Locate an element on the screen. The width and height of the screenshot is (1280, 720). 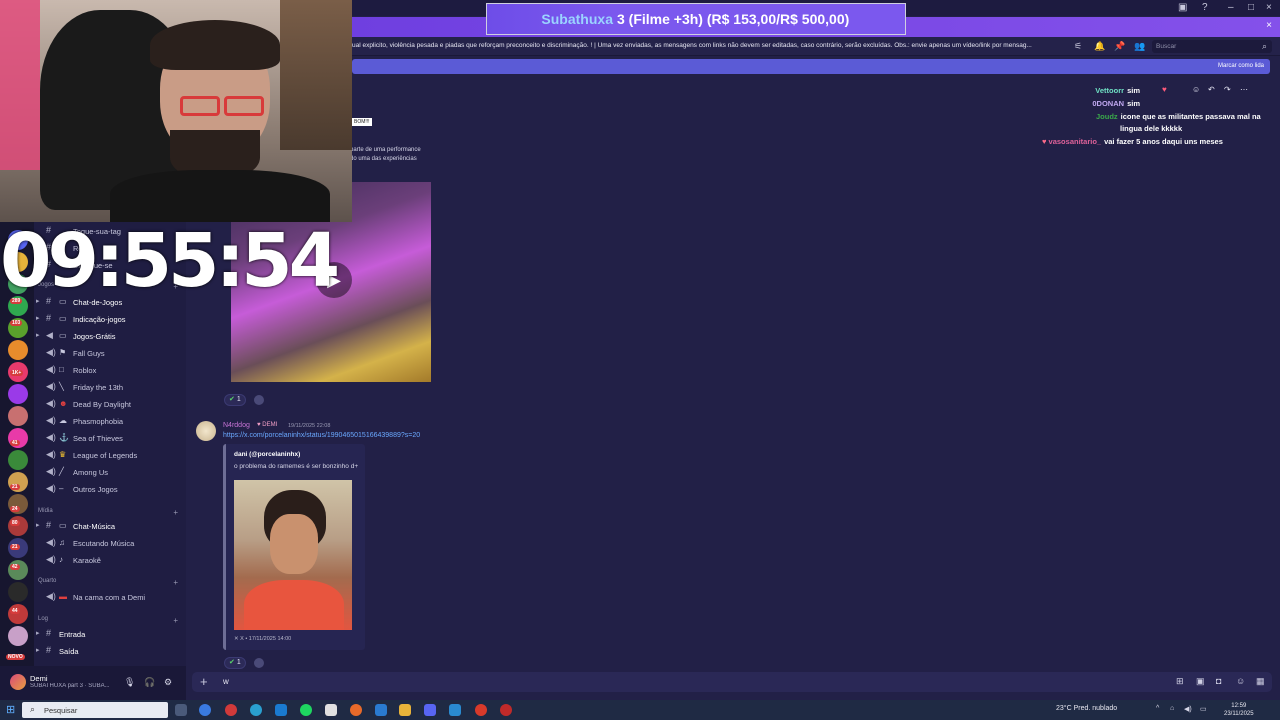
category-midia: Mídia + is located at coordinates (112, 512).